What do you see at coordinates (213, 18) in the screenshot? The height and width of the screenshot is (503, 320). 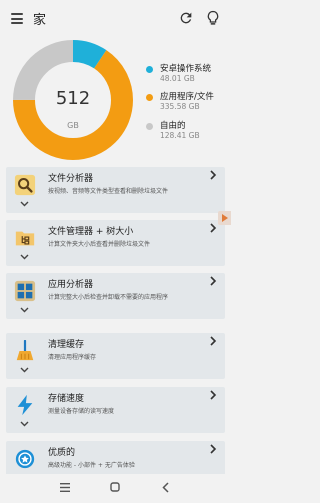 I see `lightbulb-icon` at bounding box center [213, 18].